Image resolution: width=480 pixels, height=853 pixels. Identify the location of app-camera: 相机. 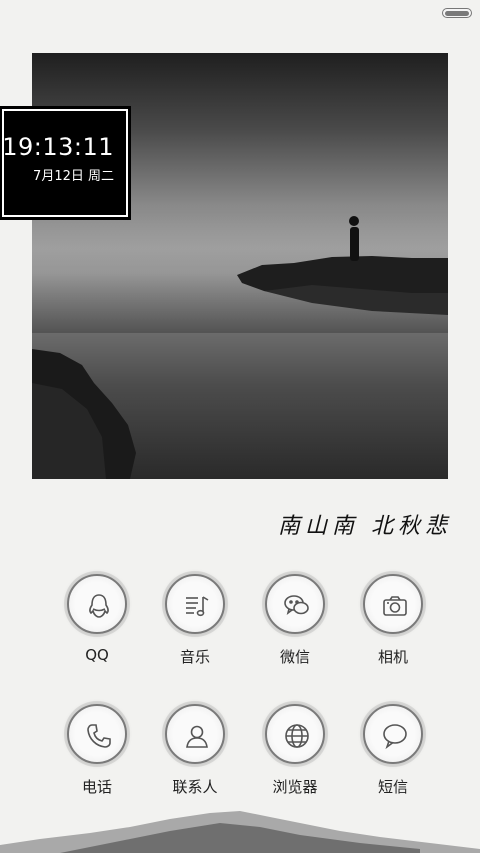
(393, 620).